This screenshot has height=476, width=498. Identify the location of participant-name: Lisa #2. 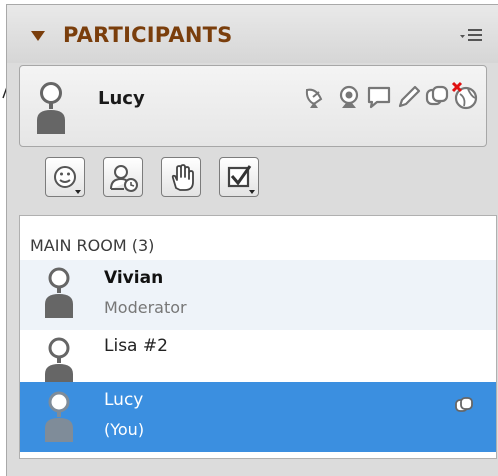
(136, 346).